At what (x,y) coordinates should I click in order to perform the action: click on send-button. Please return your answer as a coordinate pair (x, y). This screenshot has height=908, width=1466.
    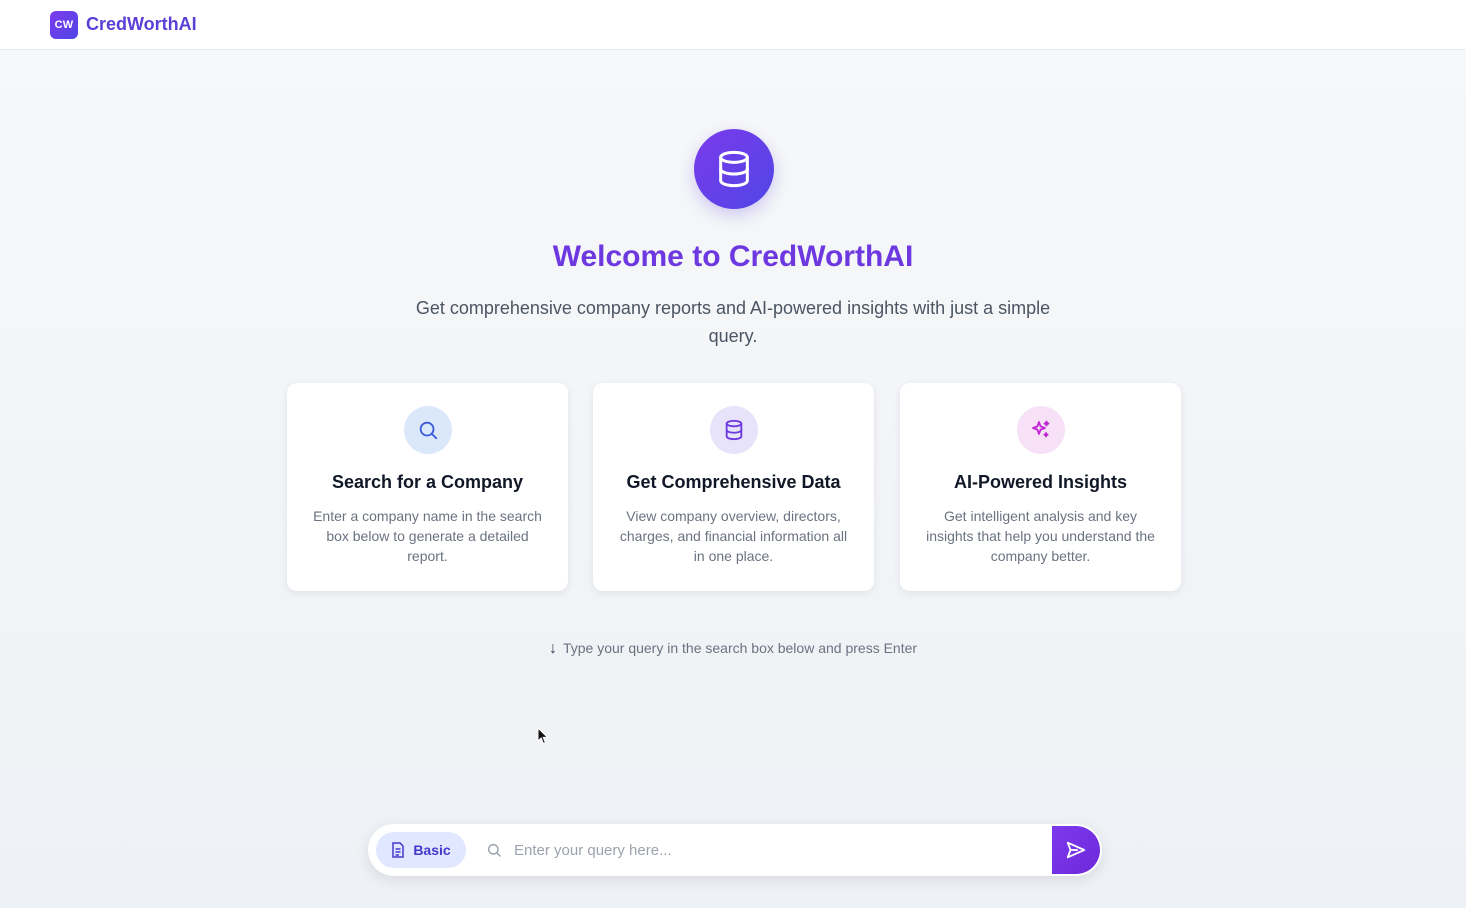
    Looking at the image, I should click on (1076, 850).